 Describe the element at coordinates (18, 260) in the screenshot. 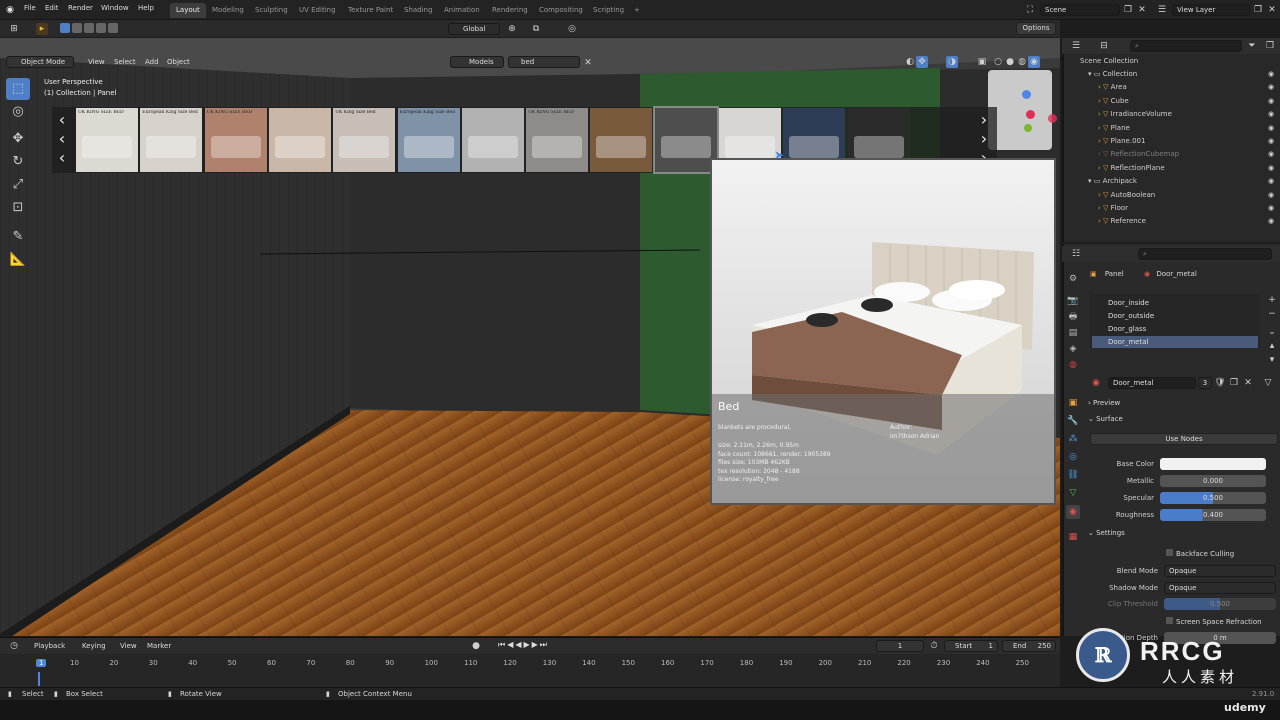

I see `measure-tool-icon: 📐` at that location.